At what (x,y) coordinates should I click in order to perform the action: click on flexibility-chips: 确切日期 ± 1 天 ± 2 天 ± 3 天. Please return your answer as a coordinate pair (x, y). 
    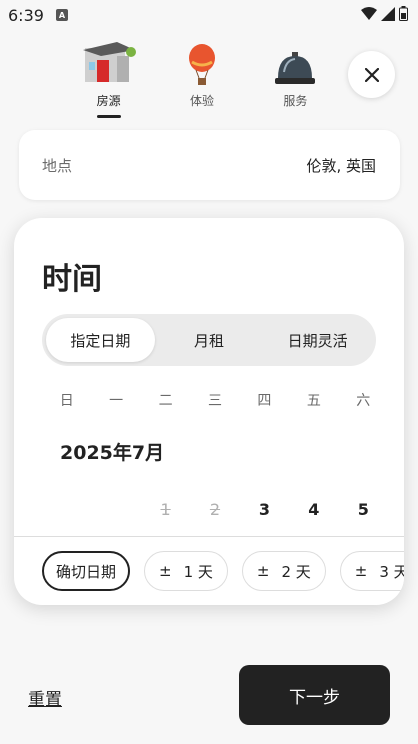
    Looking at the image, I should click on (223, 571).